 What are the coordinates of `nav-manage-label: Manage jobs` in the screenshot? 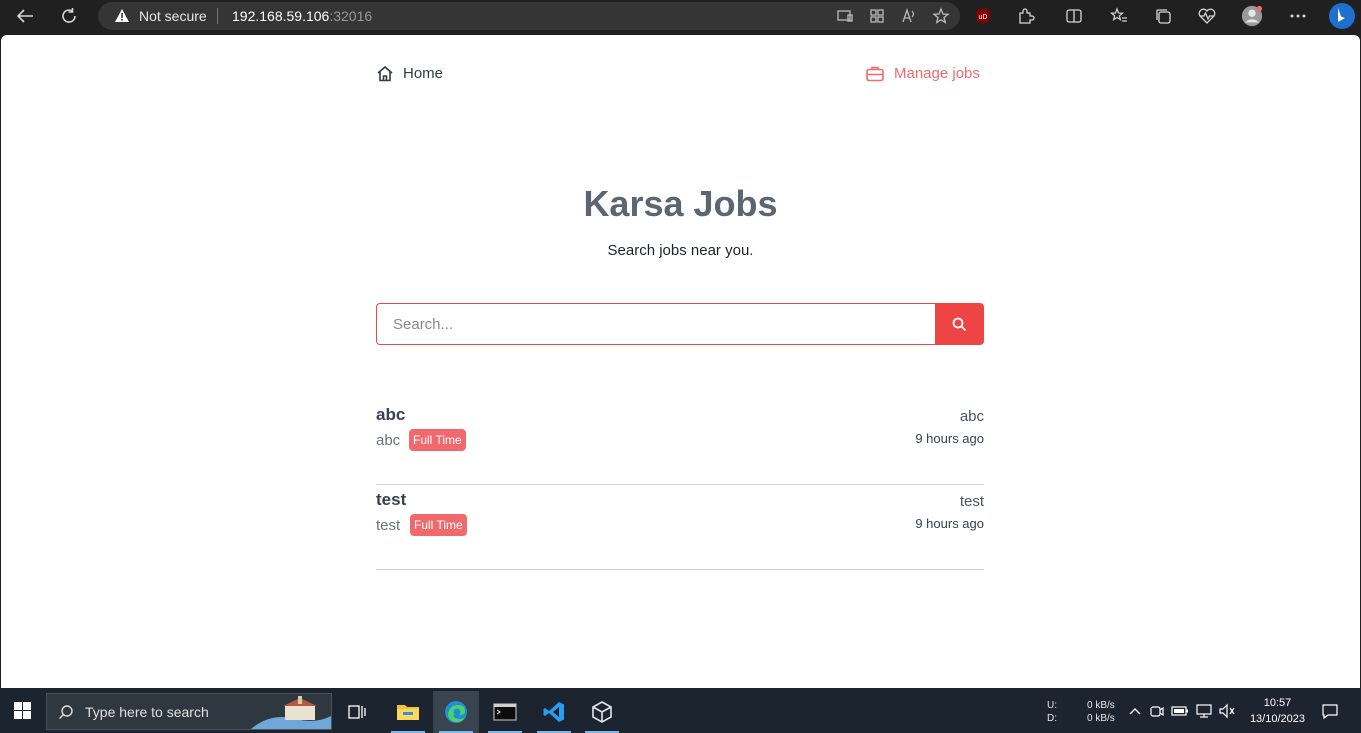 It's located at (937, 73).